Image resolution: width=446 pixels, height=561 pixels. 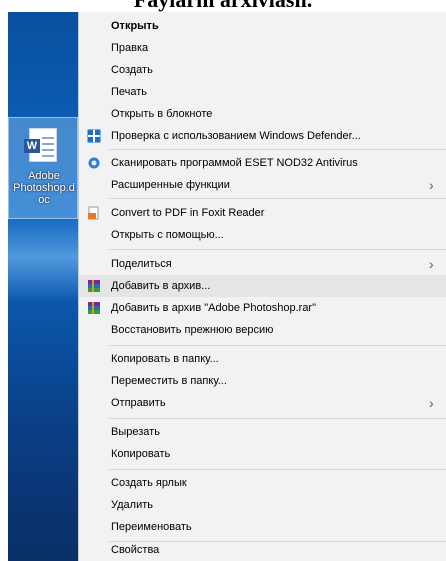 I want to click on menu-item-cut: Вырезать, so click(x=262, y=432).